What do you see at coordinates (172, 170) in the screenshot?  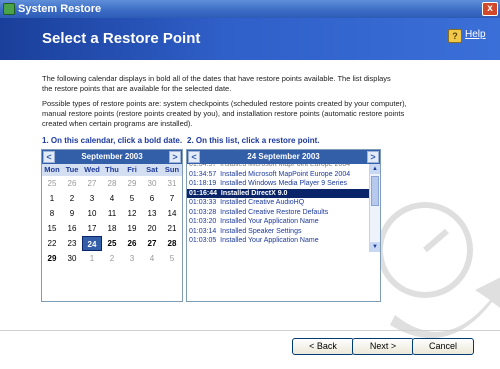 I see `weekday-header: Sun` at bounding box center [172, 170].